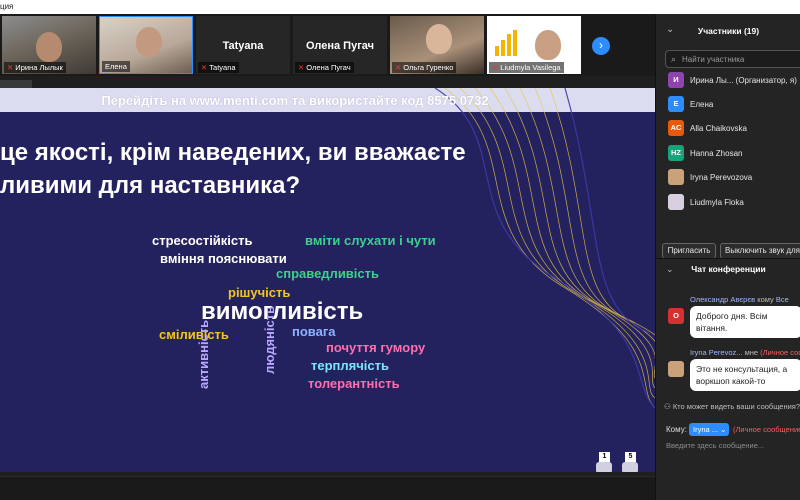  What do you see at coordinates (723, 429) in the screenshot?
I see `chevron-down-icon: ⌄` at bounding box center [723, 429].